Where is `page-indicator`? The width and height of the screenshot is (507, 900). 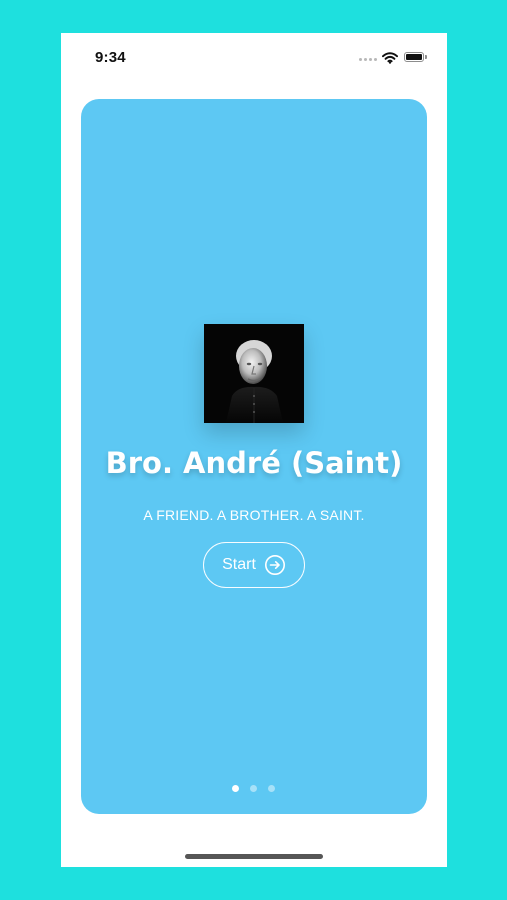
page-indicator is located at coordinates (254, 789).